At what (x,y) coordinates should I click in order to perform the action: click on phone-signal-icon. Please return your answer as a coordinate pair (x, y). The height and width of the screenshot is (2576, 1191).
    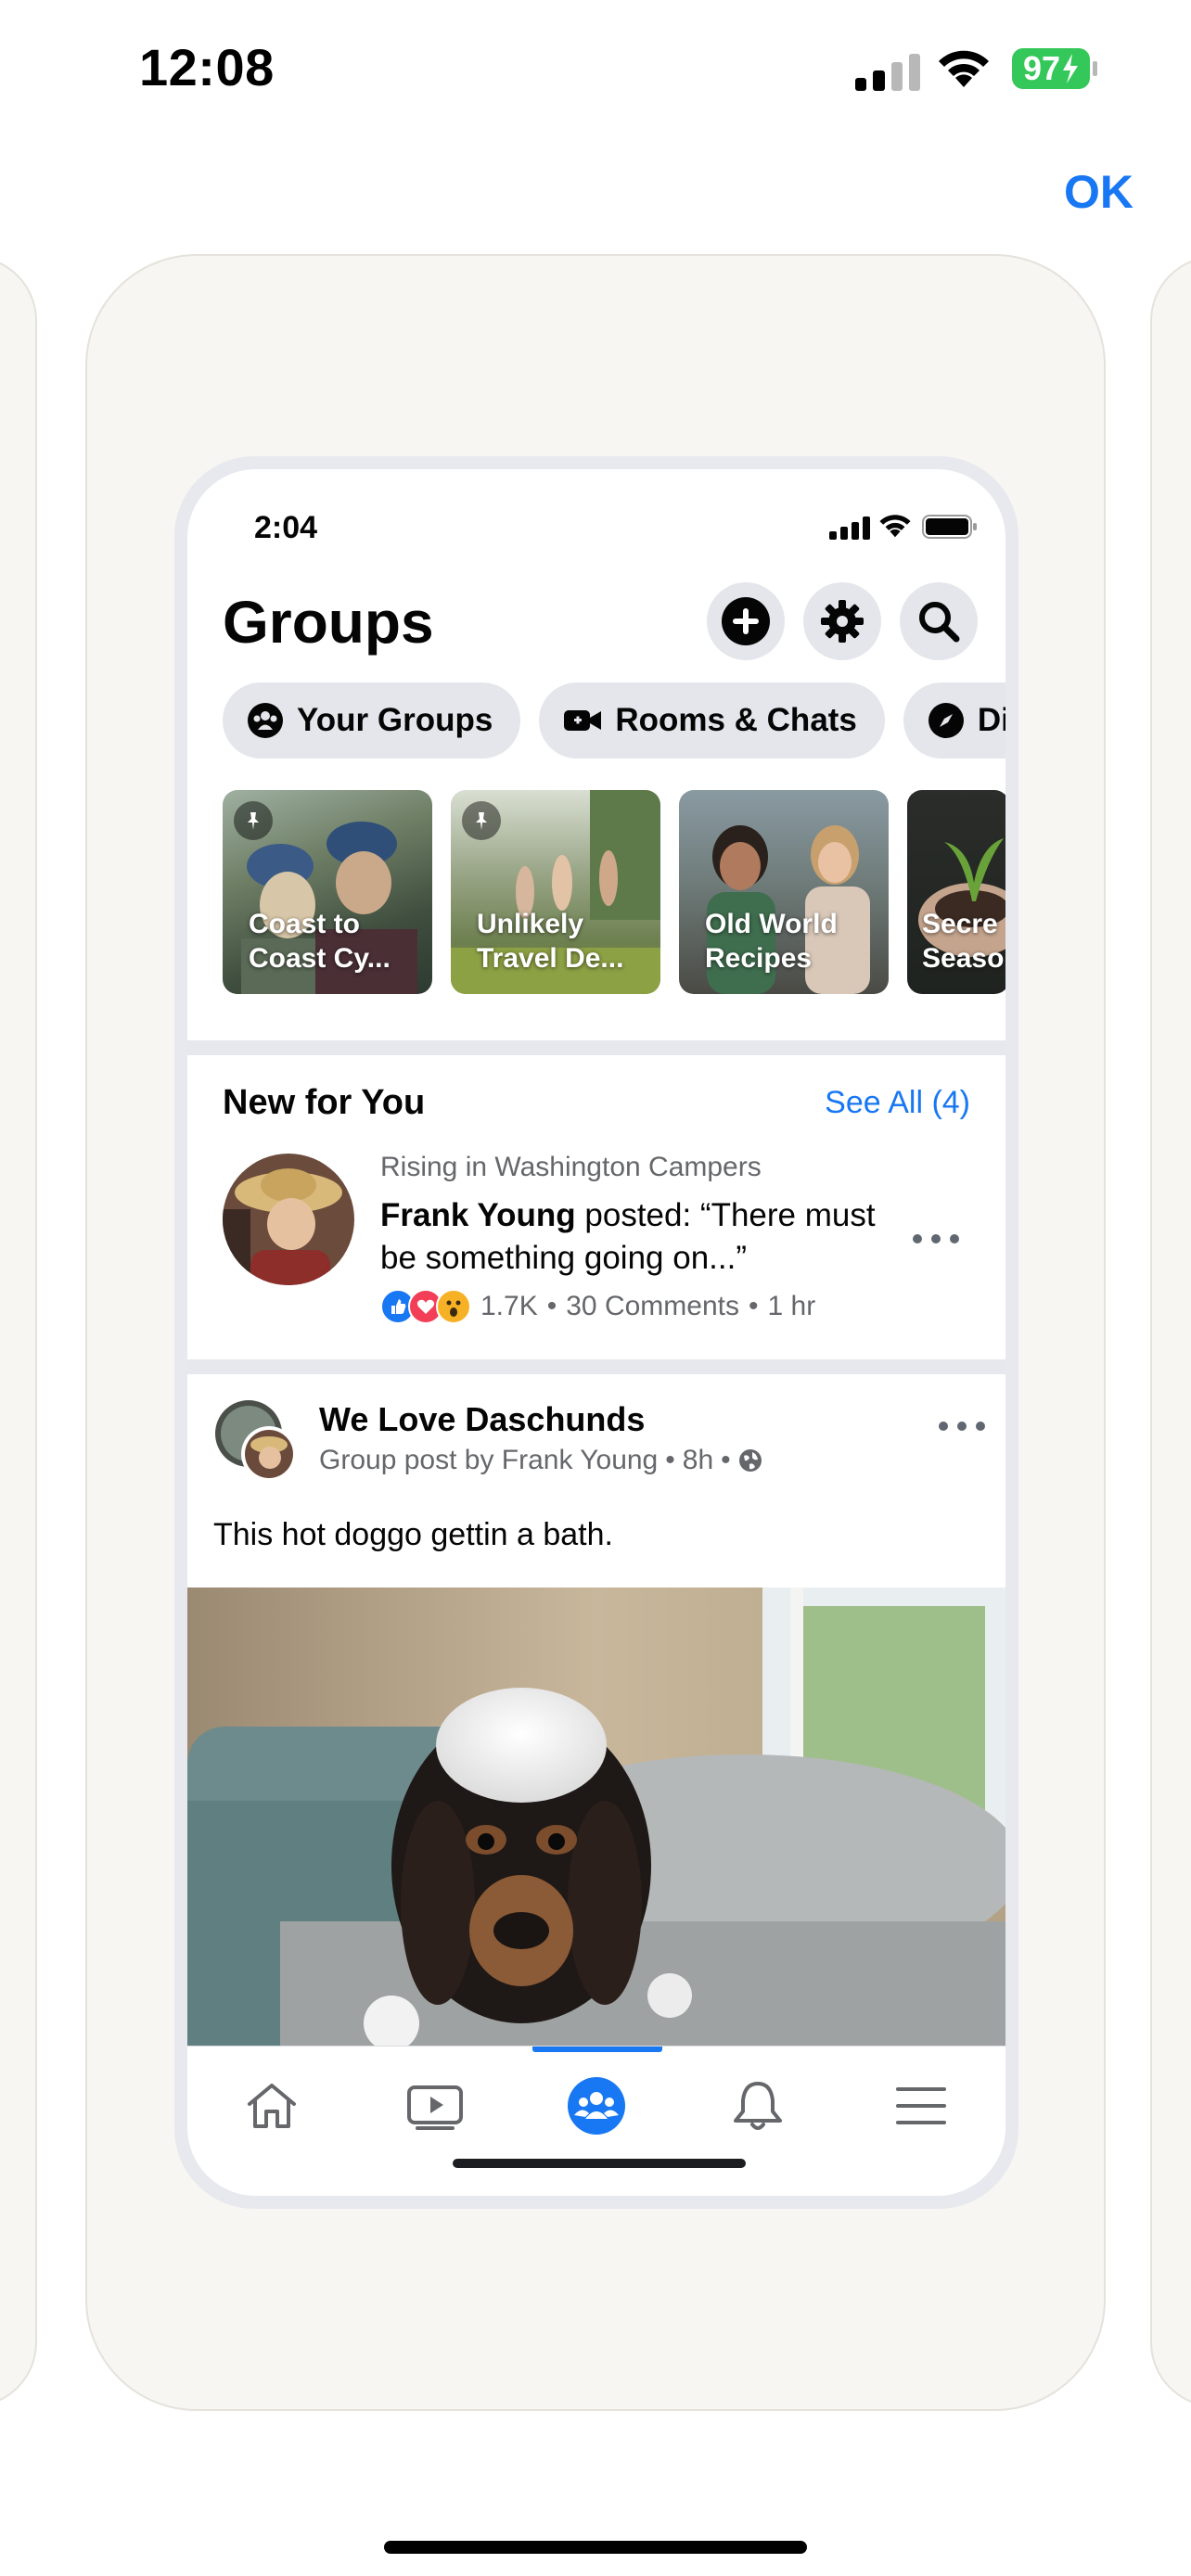
    Looking at the image, I should click on (849, 528).